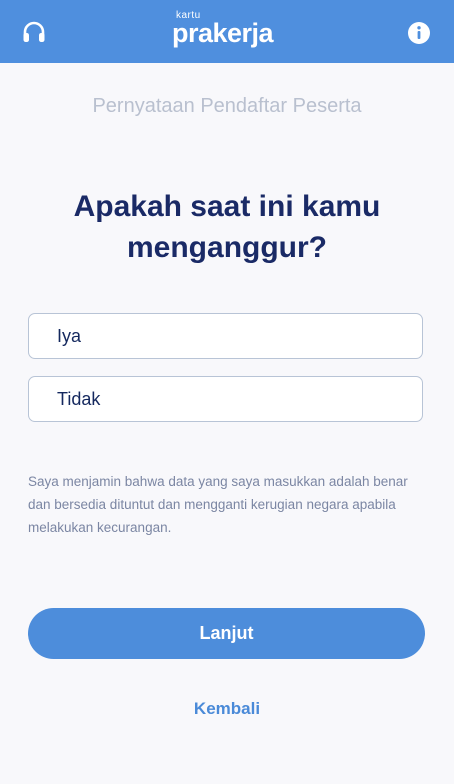  I want to click on question-line-2: menganggur?, so click(227, 247).